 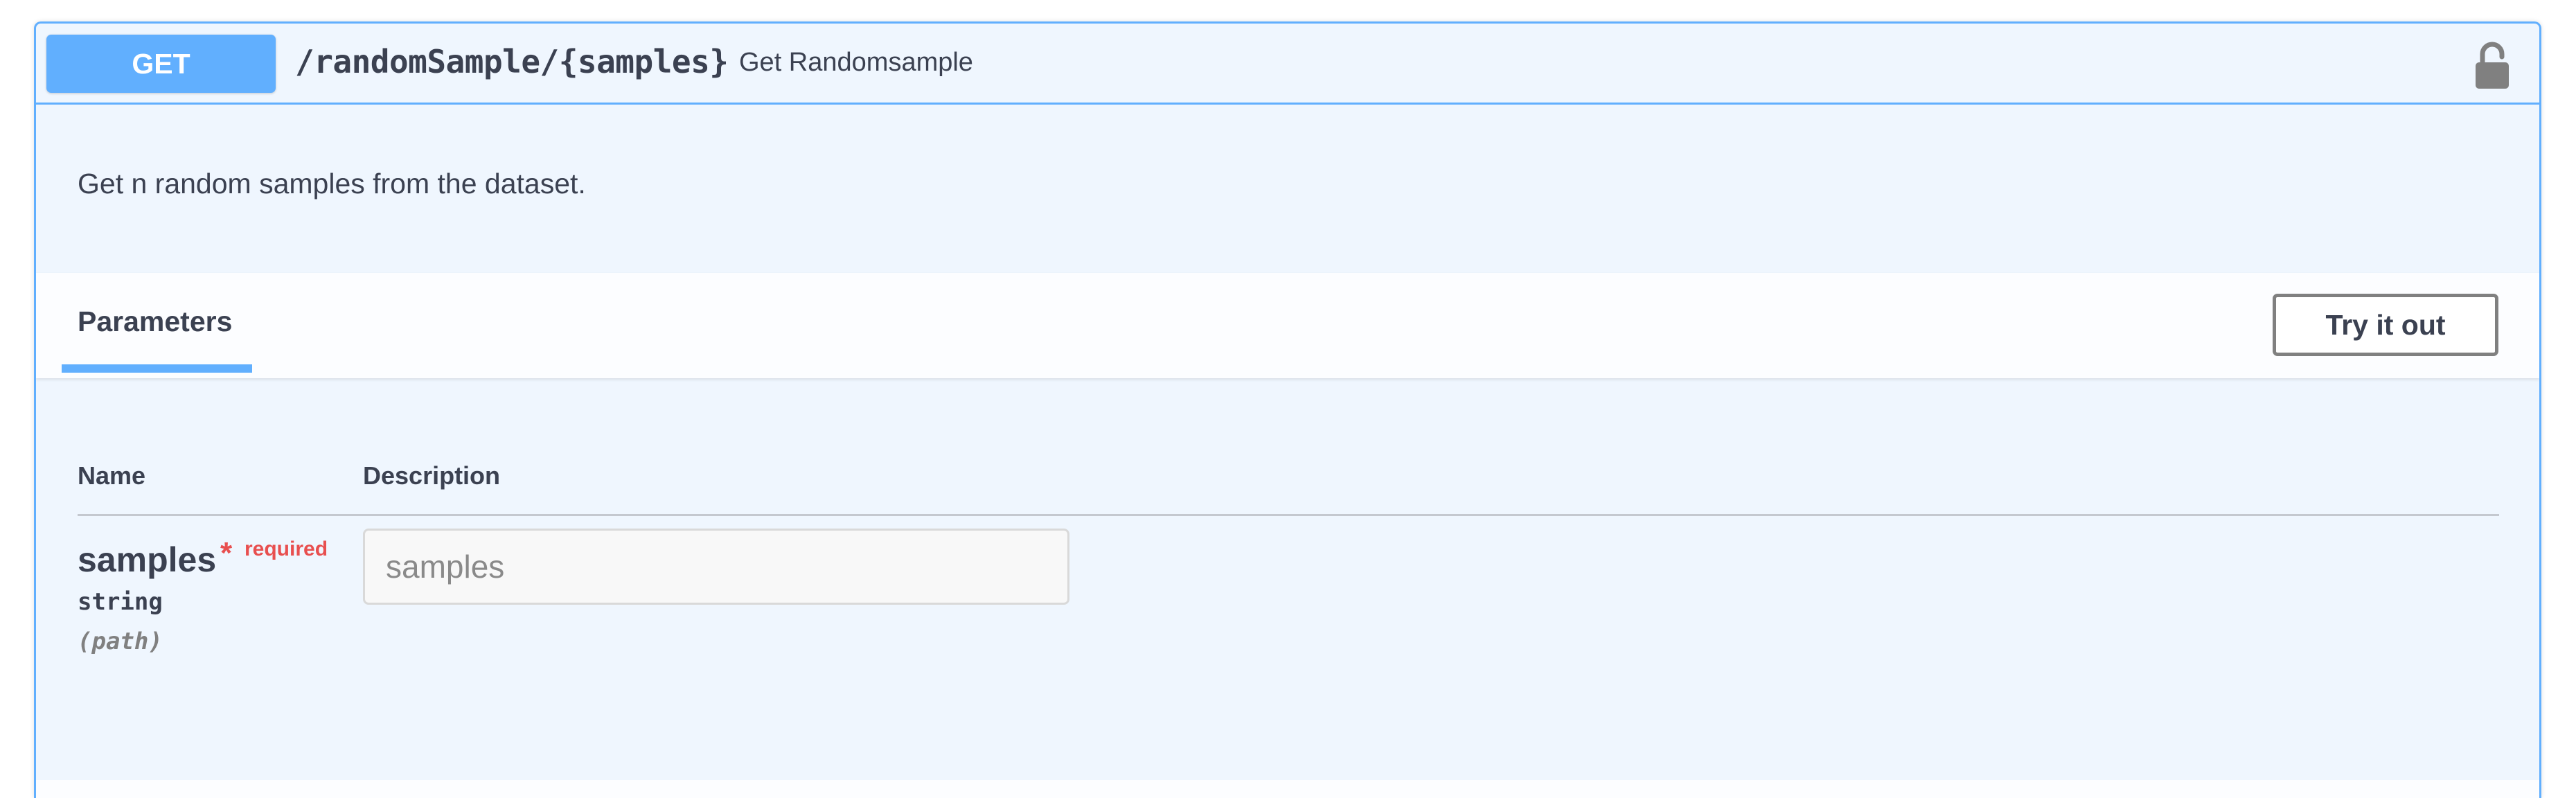 I want to click on lock-icon, so click(x=2492, y=65).